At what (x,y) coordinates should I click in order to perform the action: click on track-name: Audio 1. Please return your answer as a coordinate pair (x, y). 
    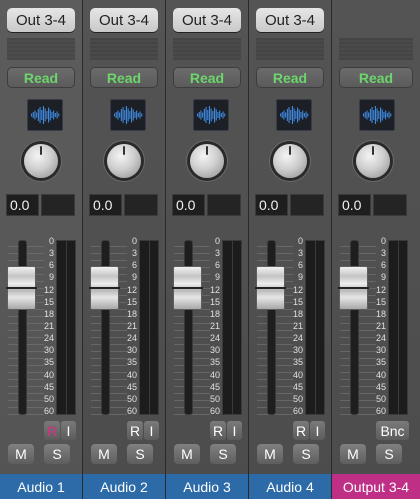
    Looking at the image, I should click on (41, 486).